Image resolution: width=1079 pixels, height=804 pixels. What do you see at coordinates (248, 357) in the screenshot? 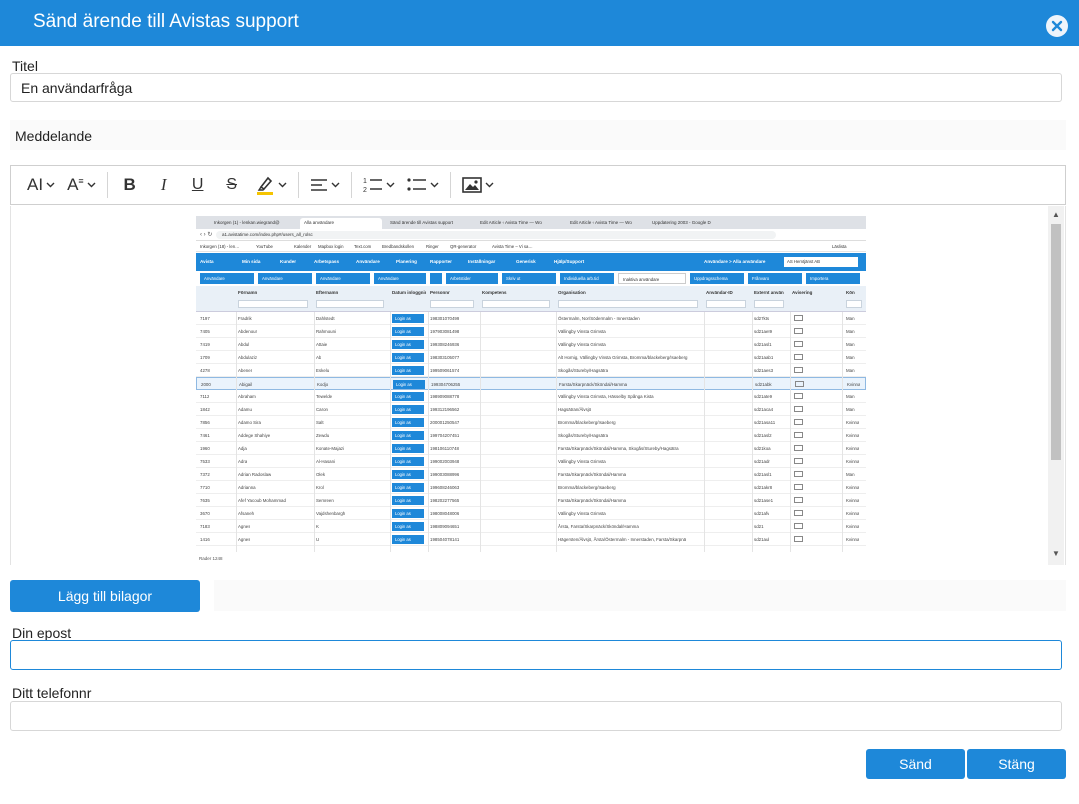
I see `table-cell: Abdulaziz` at bounding box center [248, 357].